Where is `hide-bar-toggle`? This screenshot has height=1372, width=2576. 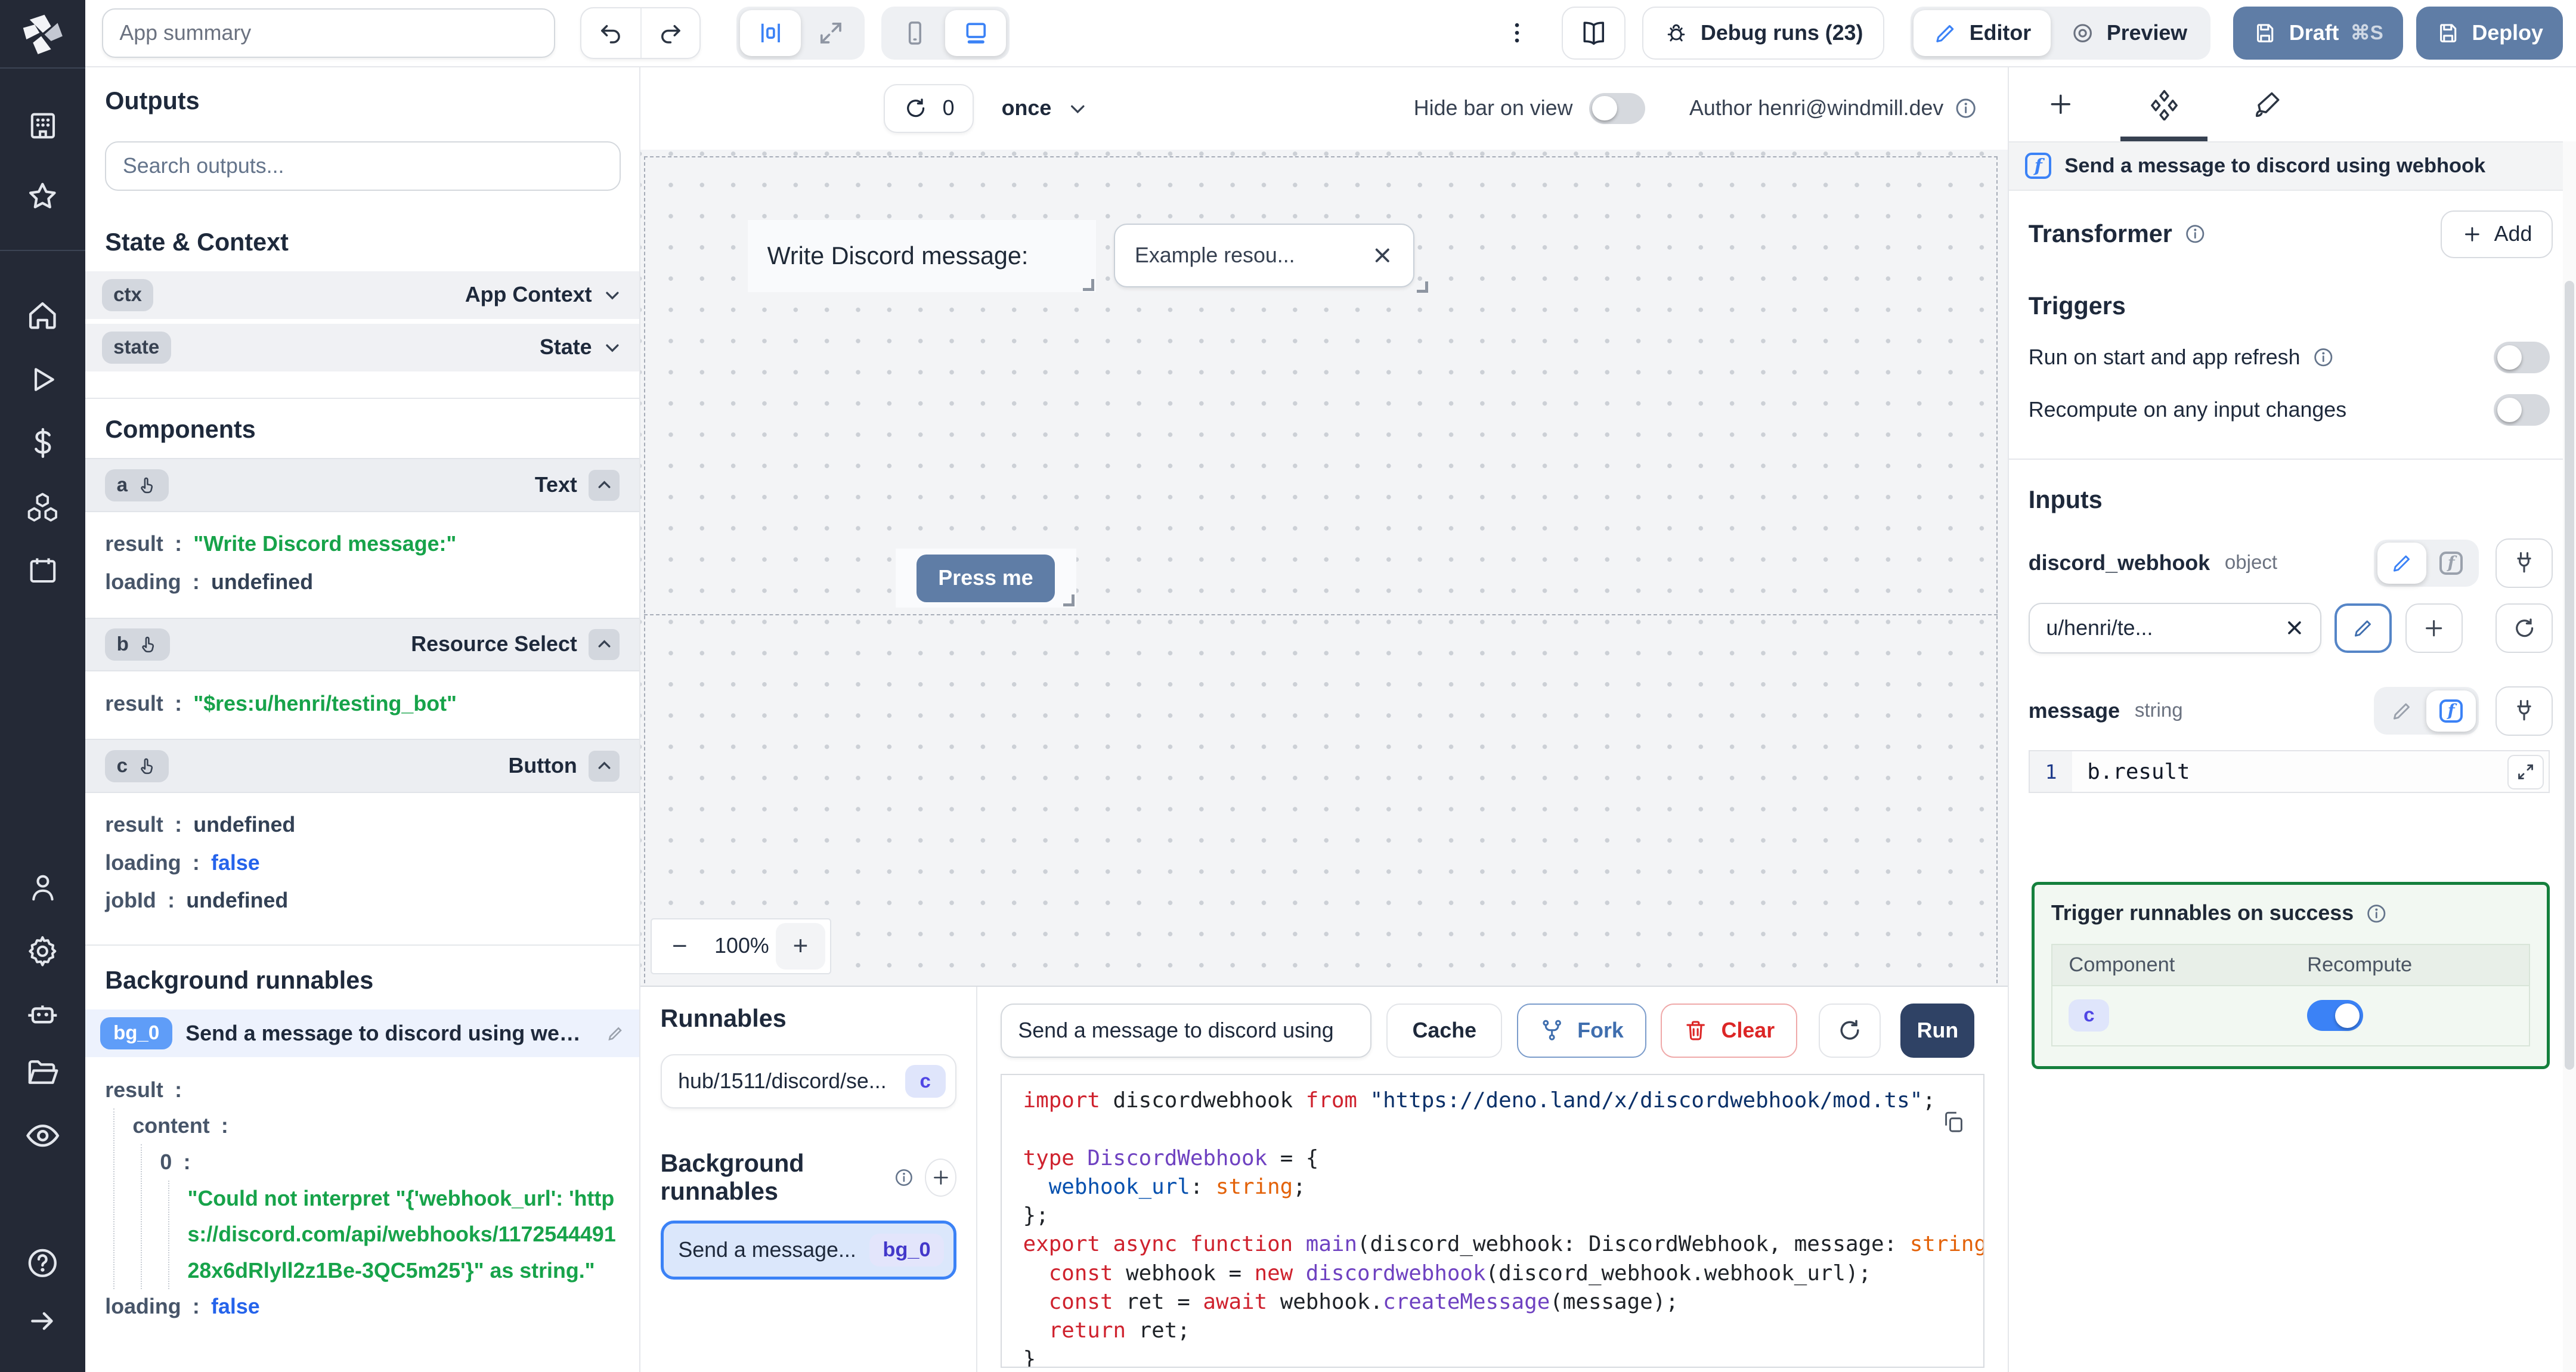
hide-bar-toggle is located at coordinates (1617, 108).